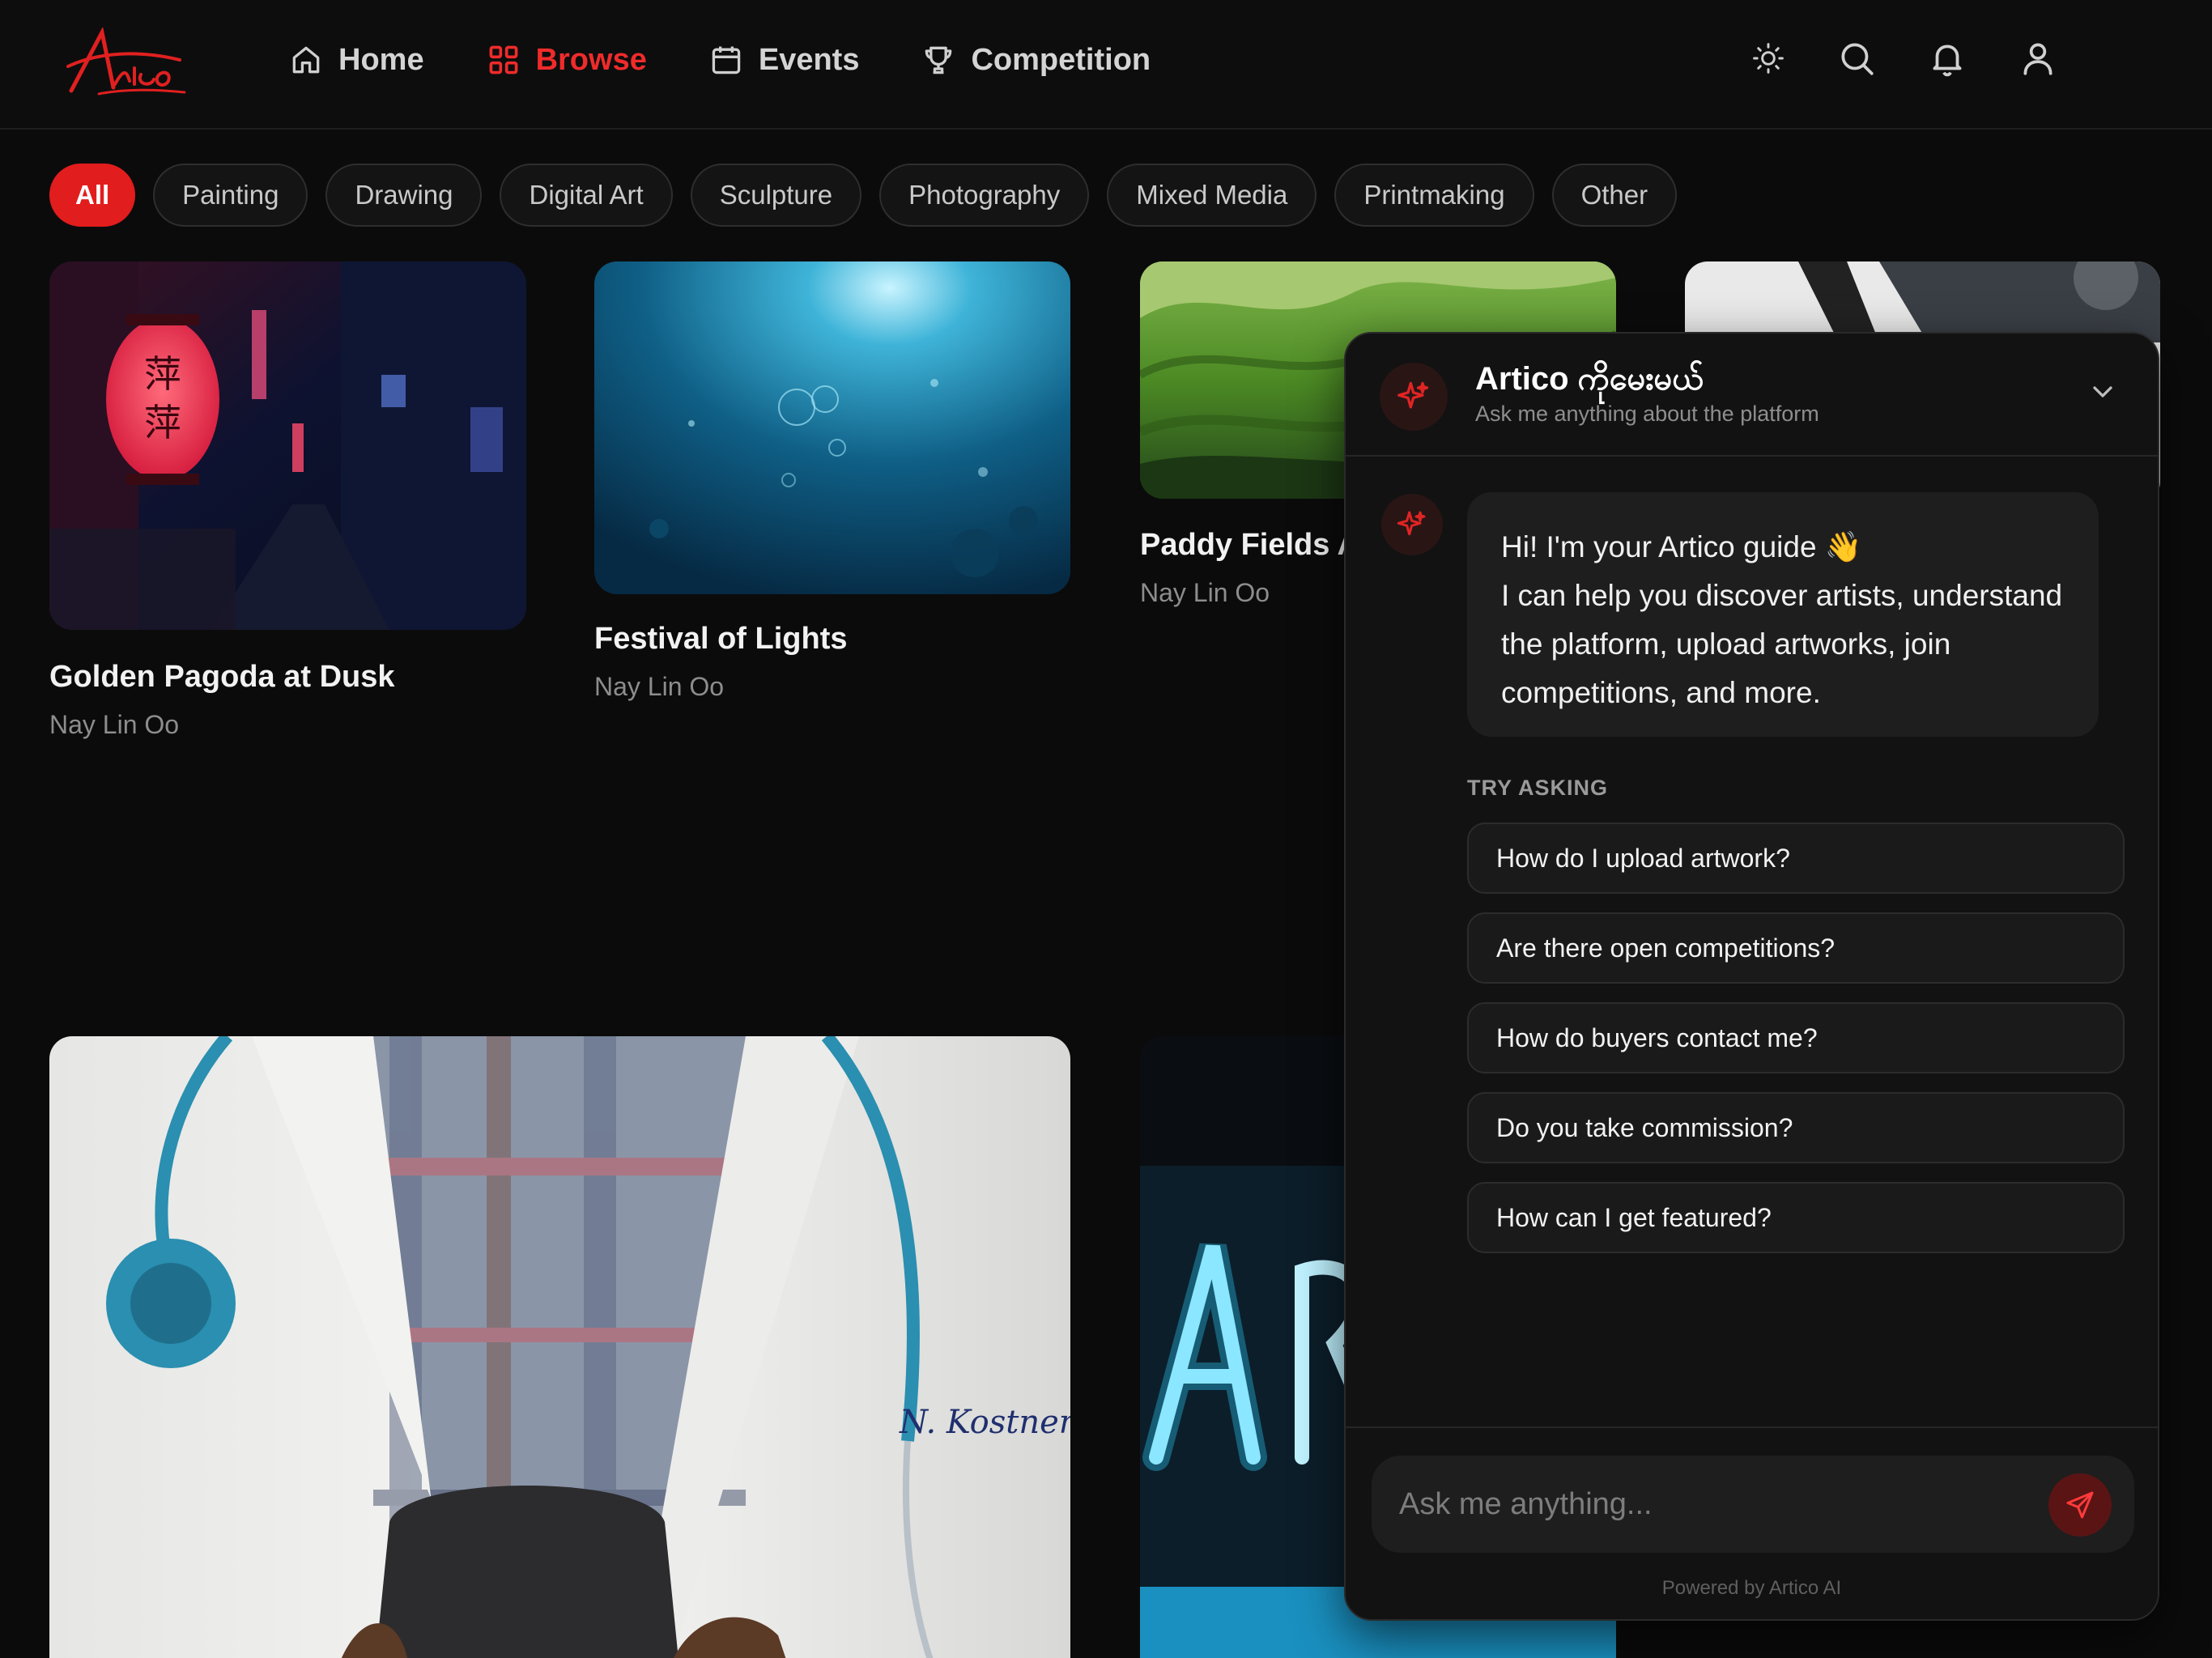 The height and width of the screenshot is (1658, 2212). Describe the element at coordinates (288, 445) in the screenshot. I see `artwork-card-image: 萍 萍` at that location.